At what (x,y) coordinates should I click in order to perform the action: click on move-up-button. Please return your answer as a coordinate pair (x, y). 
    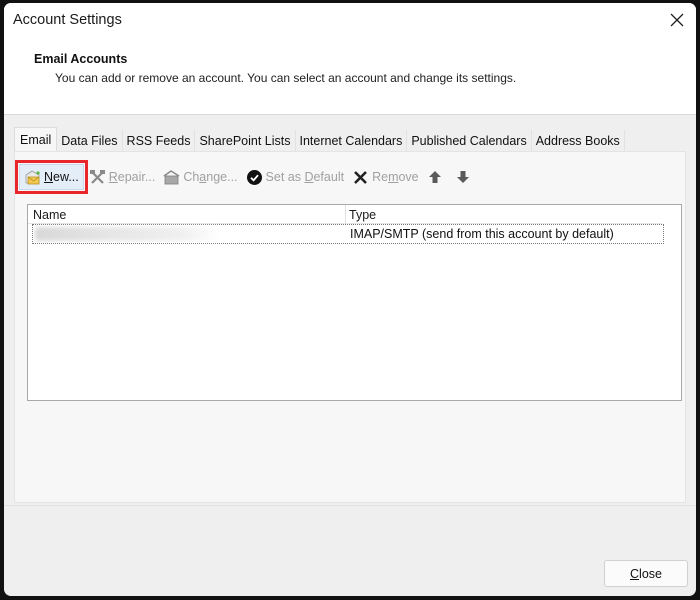
    Looking at the image, I should click on (437, 177).